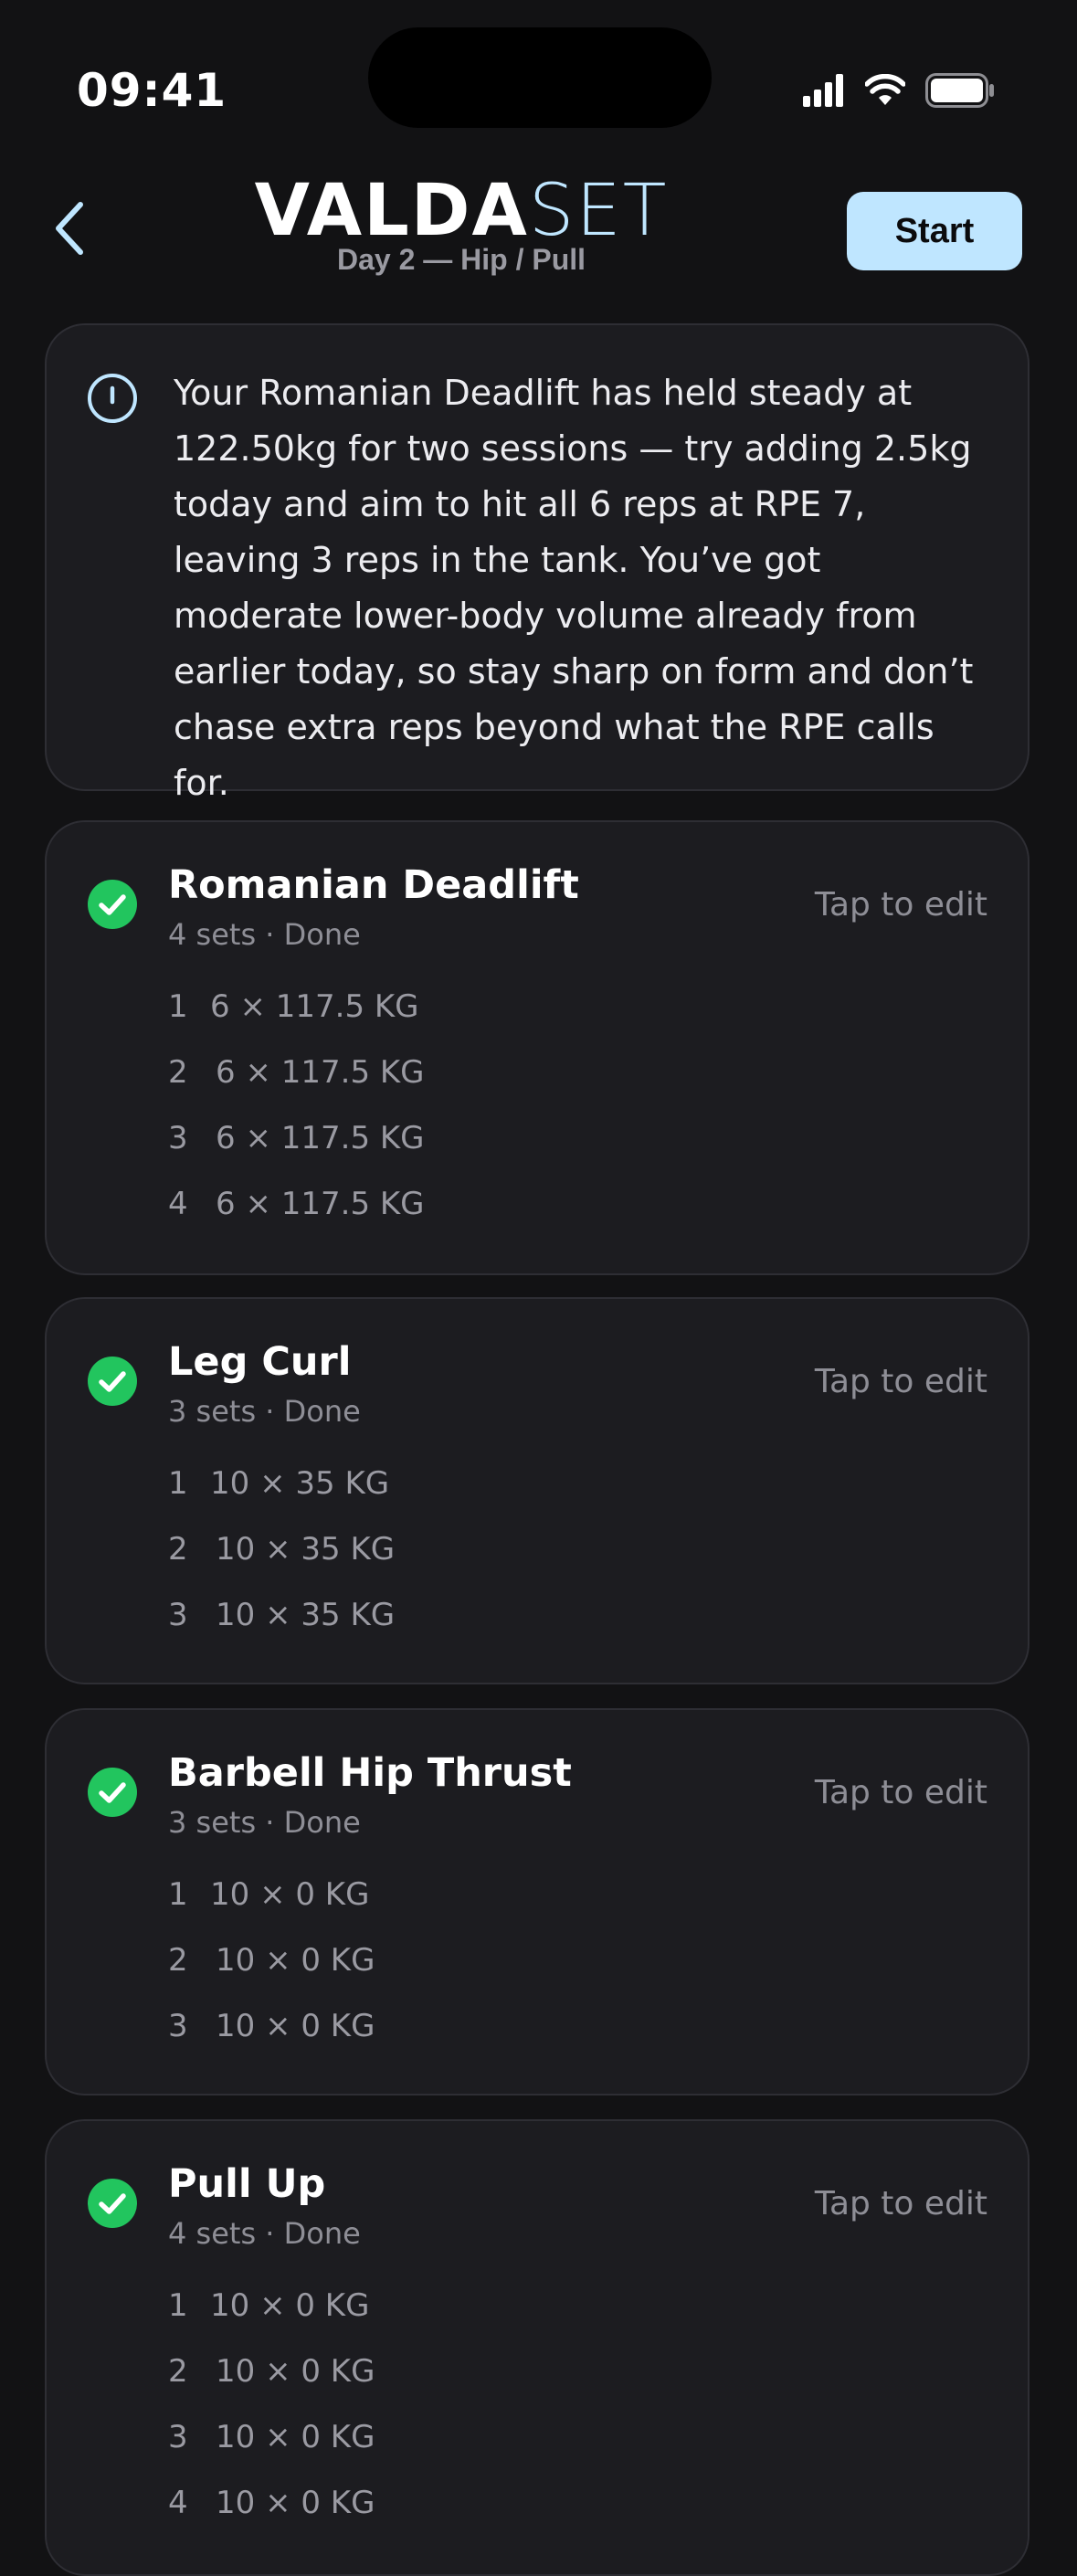 This screenshot has width=1077, height=2576. I want to click on exercise-name: Romanian Deadlift, so click(373, 885).